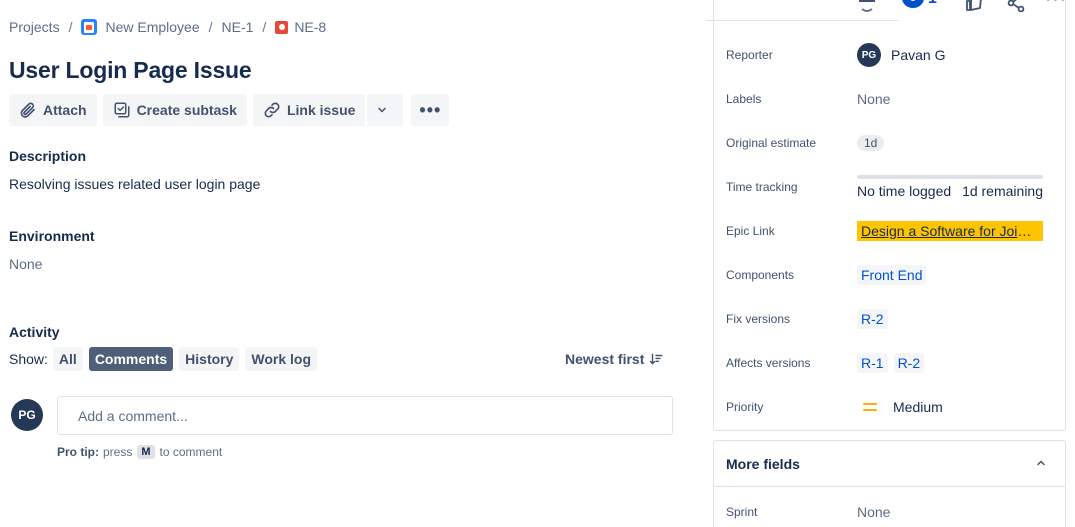 Image resolution: width=1075 pixels, height=527 pixels. I want to click on fix-versions-value: R-2, so click(875, 319).